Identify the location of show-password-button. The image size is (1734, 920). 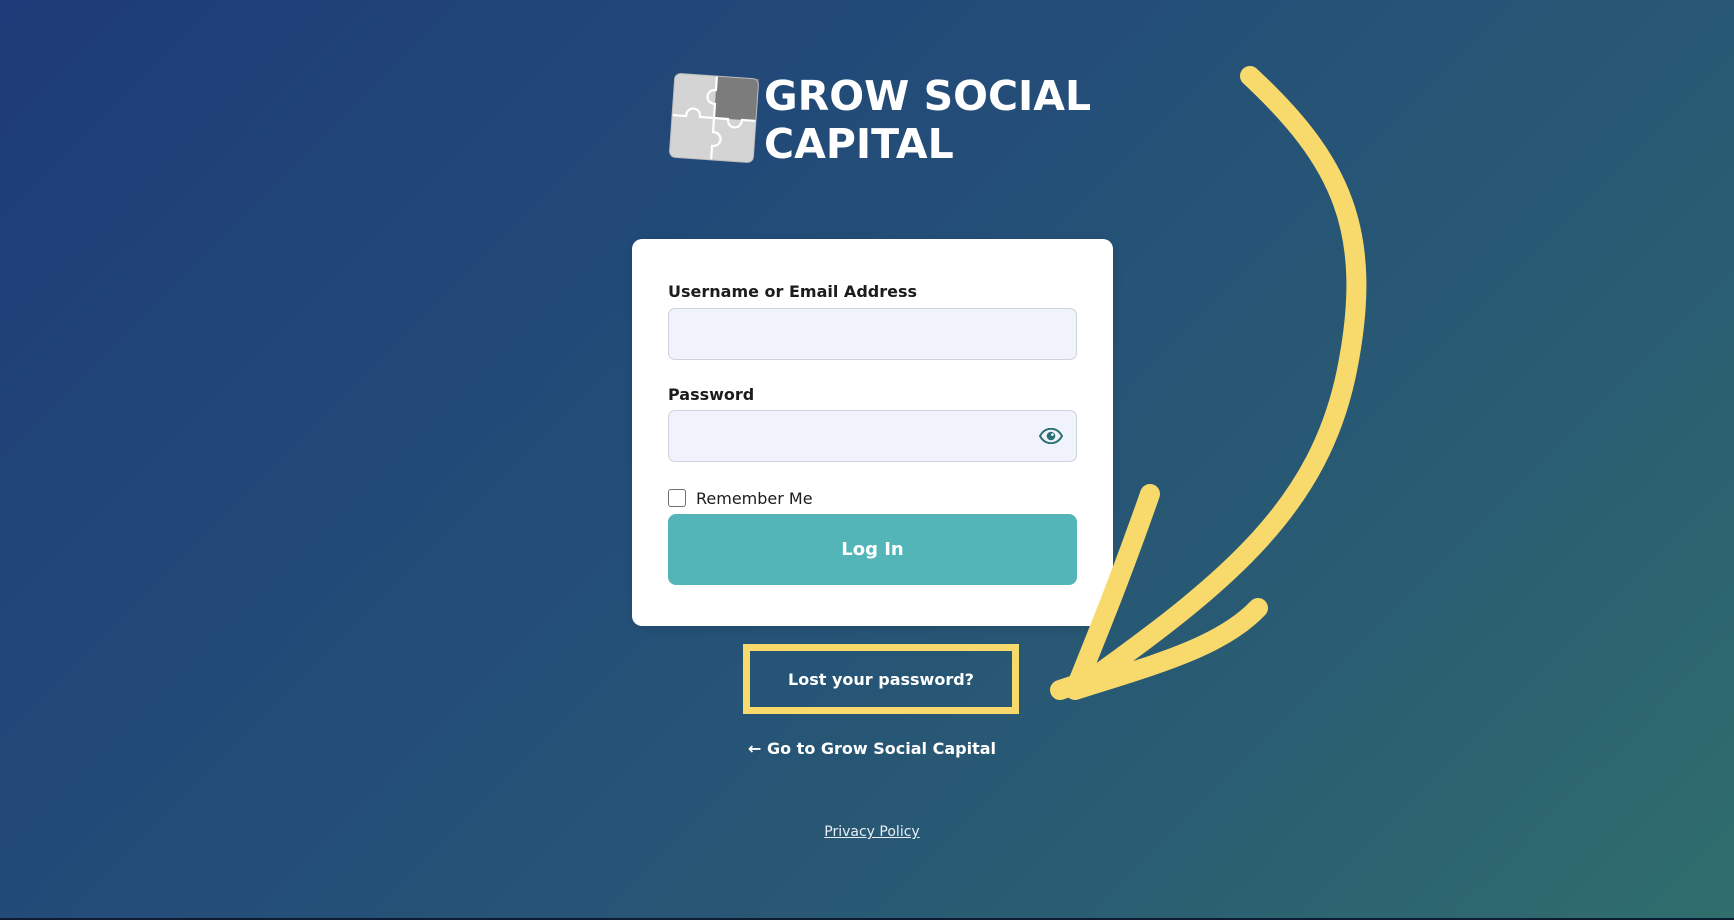
(1051, 436).